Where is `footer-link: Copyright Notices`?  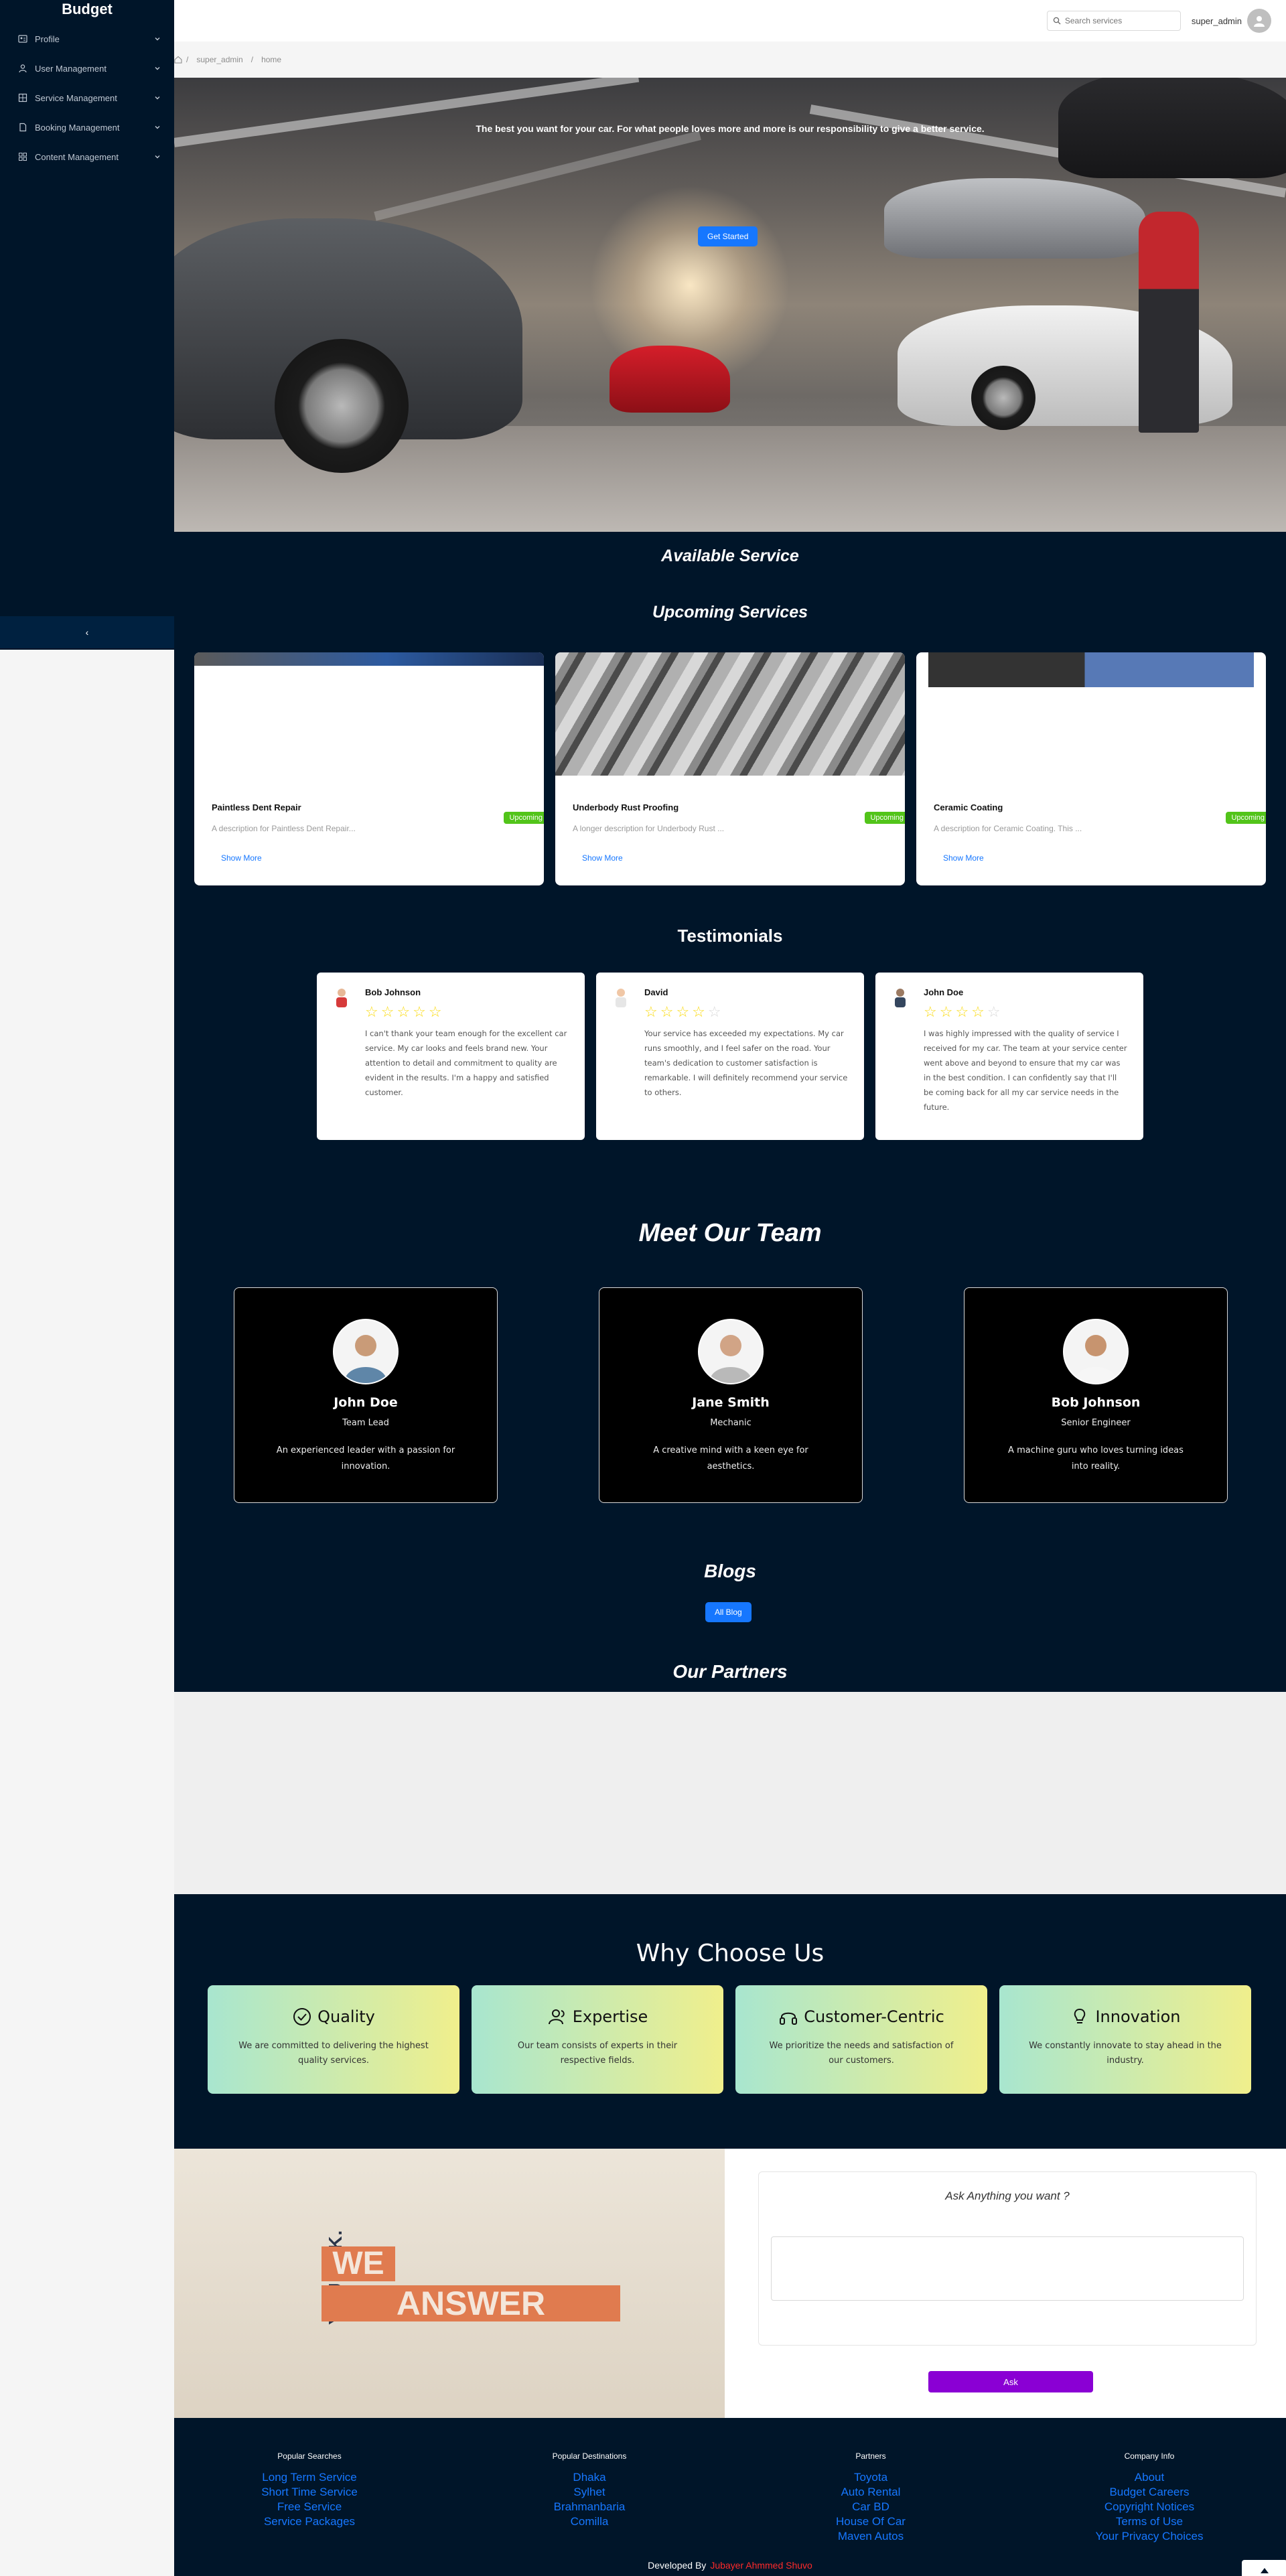
footer-link: Copyright Notices is located at coordinates (1149, 2507).